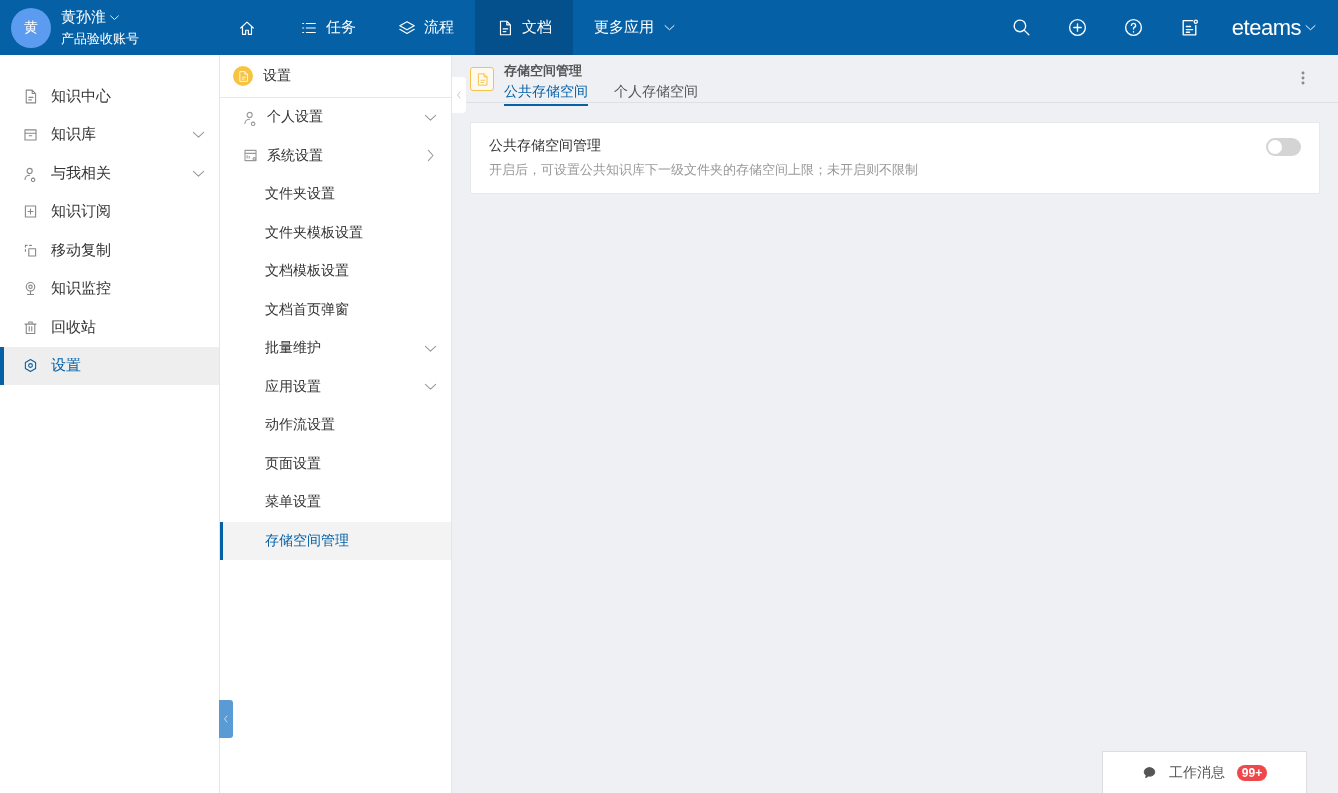 The width and height of the screenshot is (1338, 793). I want to click on sidebar-item: 回收站, so click(109, 327).